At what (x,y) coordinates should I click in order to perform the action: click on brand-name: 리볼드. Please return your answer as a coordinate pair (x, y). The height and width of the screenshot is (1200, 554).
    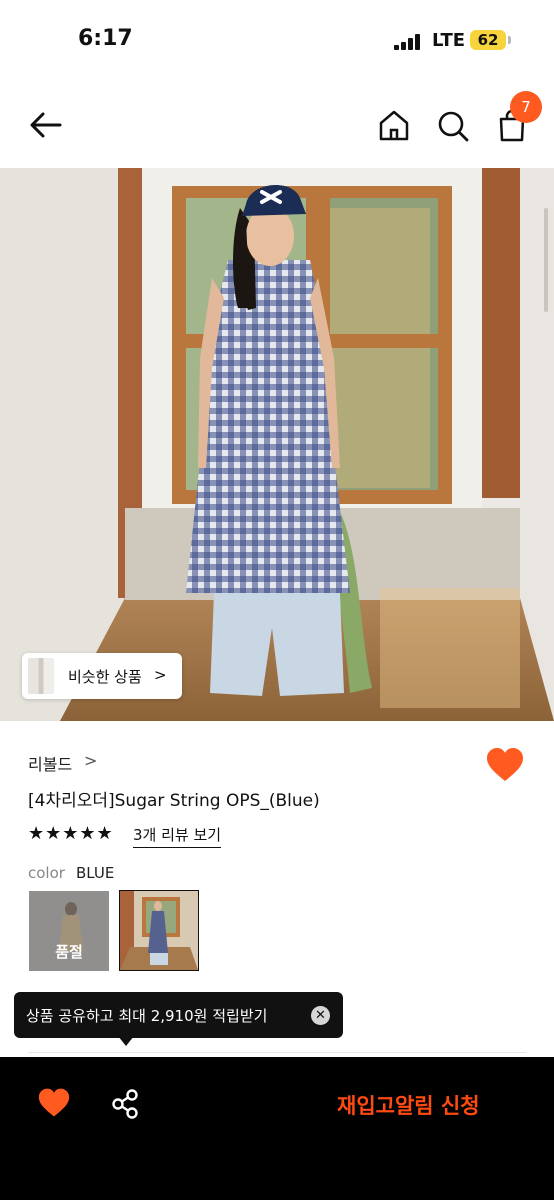
    Looking at the image, I should click on (50, 763).